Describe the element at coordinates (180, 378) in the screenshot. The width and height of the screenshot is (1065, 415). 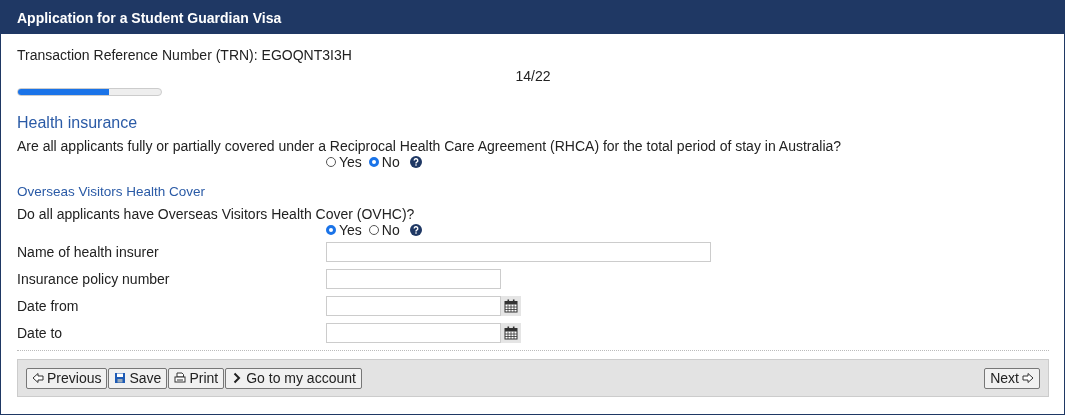
I see `printer-icon` at that location.